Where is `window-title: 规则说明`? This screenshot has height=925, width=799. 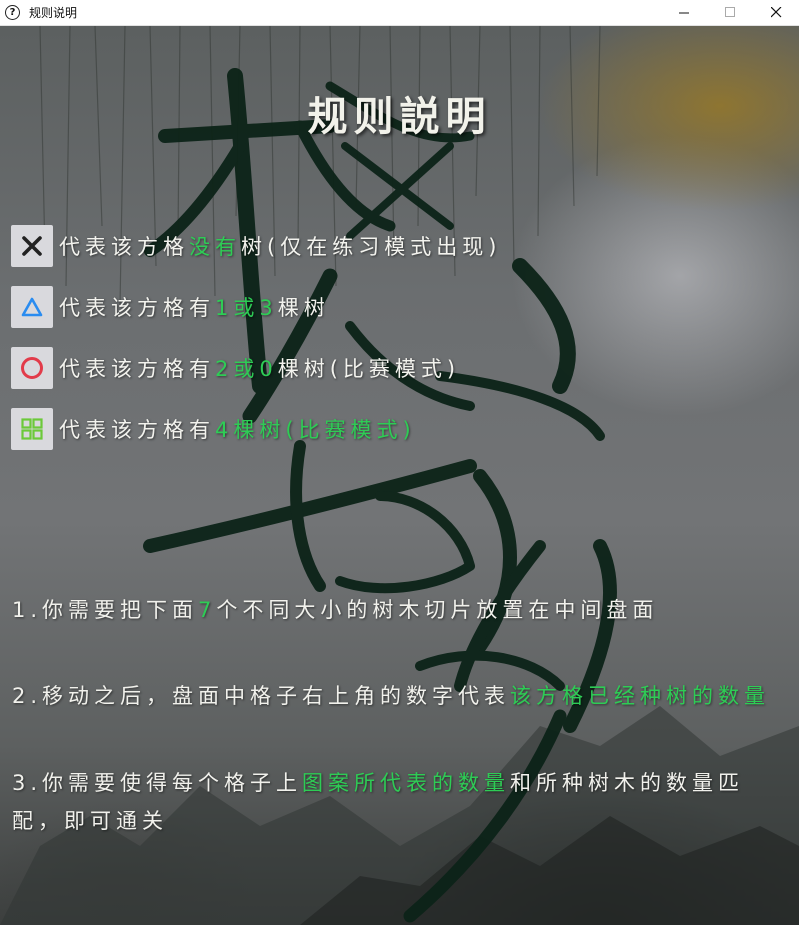 window-title: 规则说明 is located at coordinates (53, 13).